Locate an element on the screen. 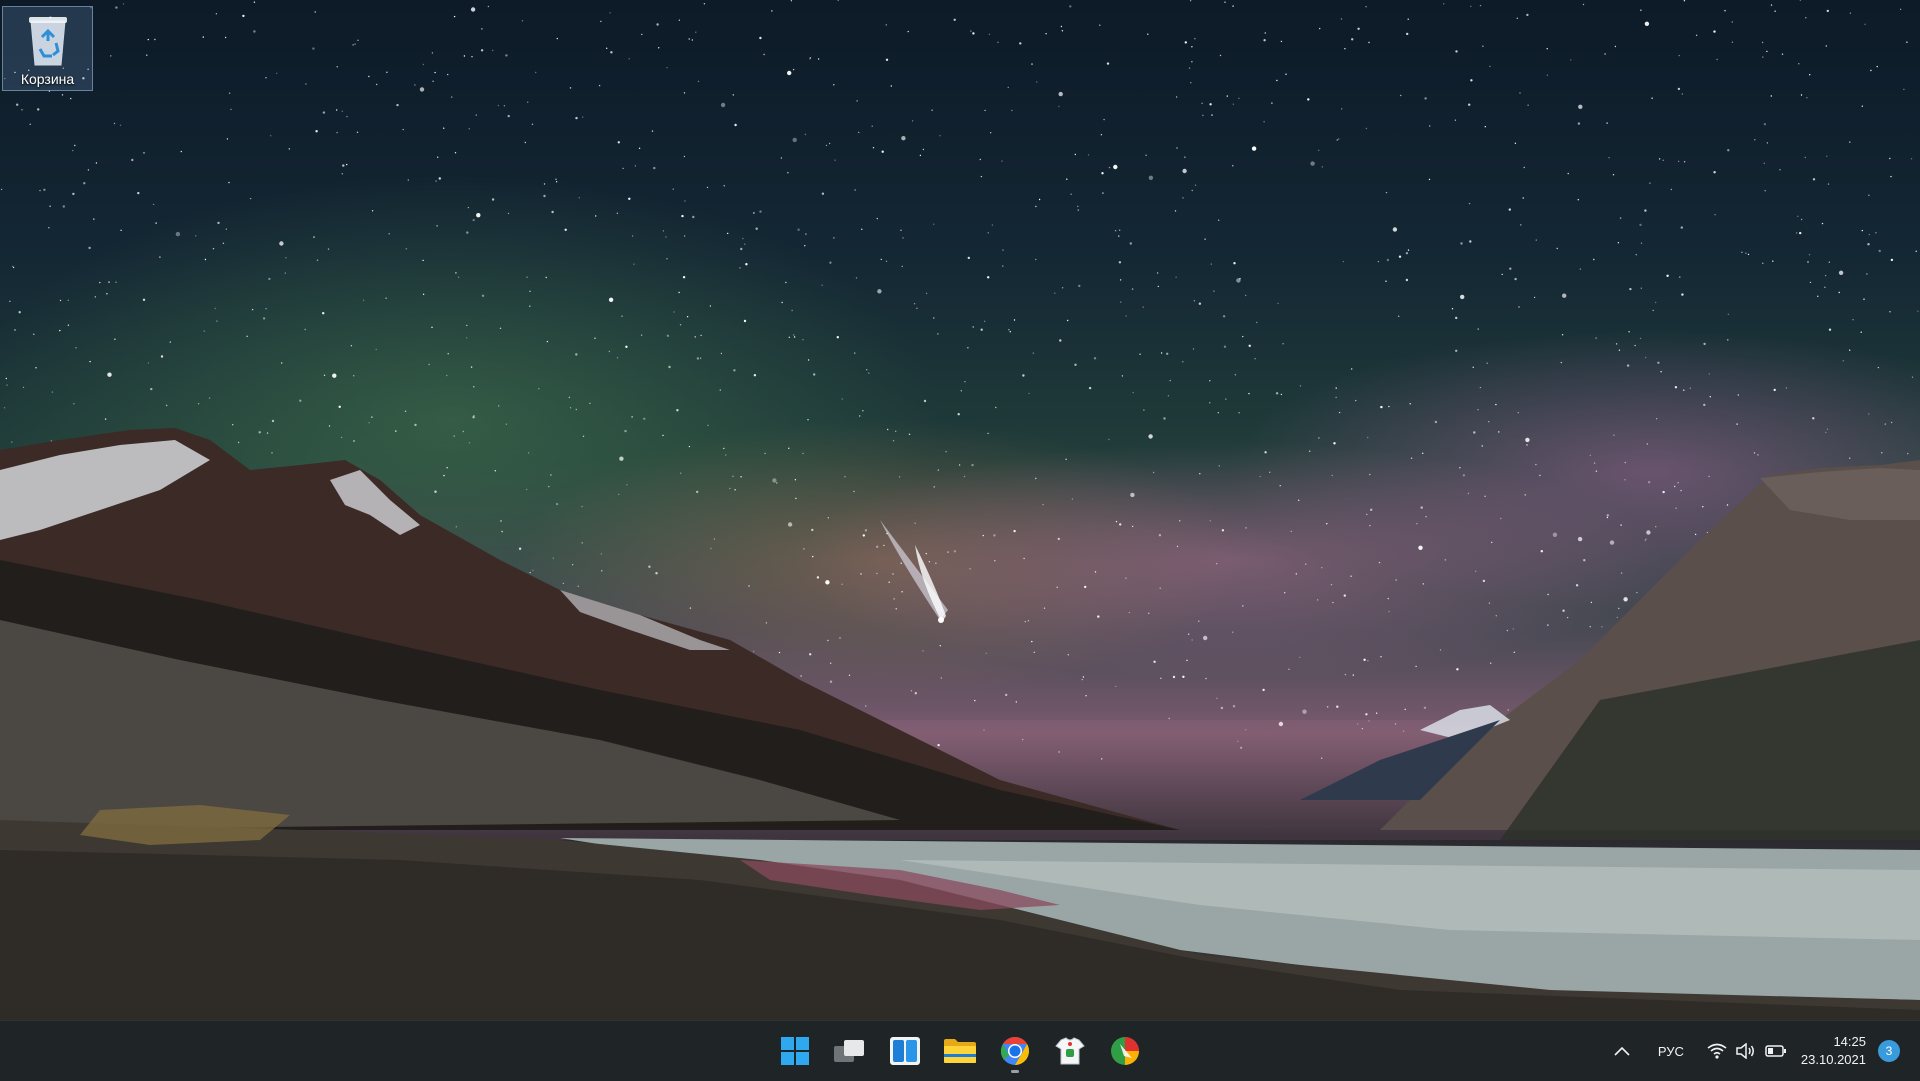 The height and width of the screenshot is (1081, 1920). chrome-button is located at coordinates (1014, 1051).